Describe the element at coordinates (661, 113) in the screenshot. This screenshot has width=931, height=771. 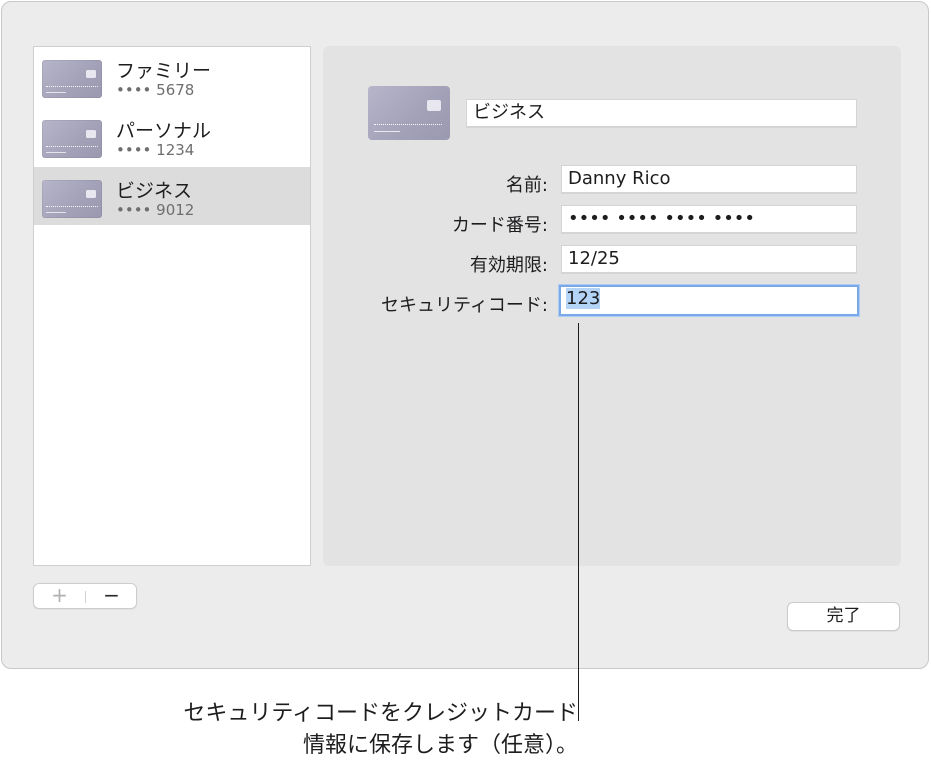
I see `card-description-field: ビジネス` at that location.